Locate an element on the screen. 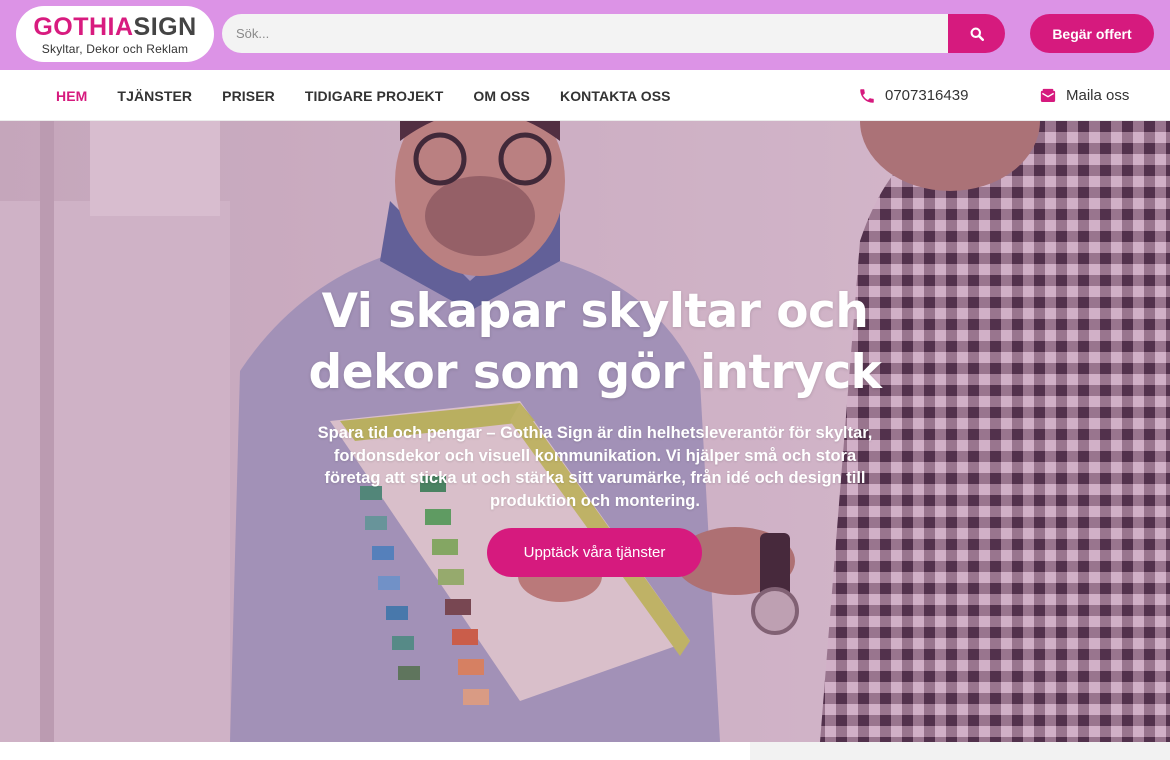  search-button is located at coordinates (976, 33).